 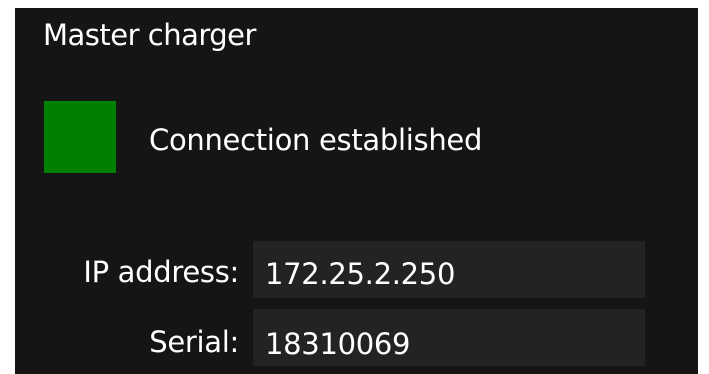 What do you see at coordinates (338, 344) in the screenshot?
I see `serial-value: 18310069` at bounding box center [338, 344].